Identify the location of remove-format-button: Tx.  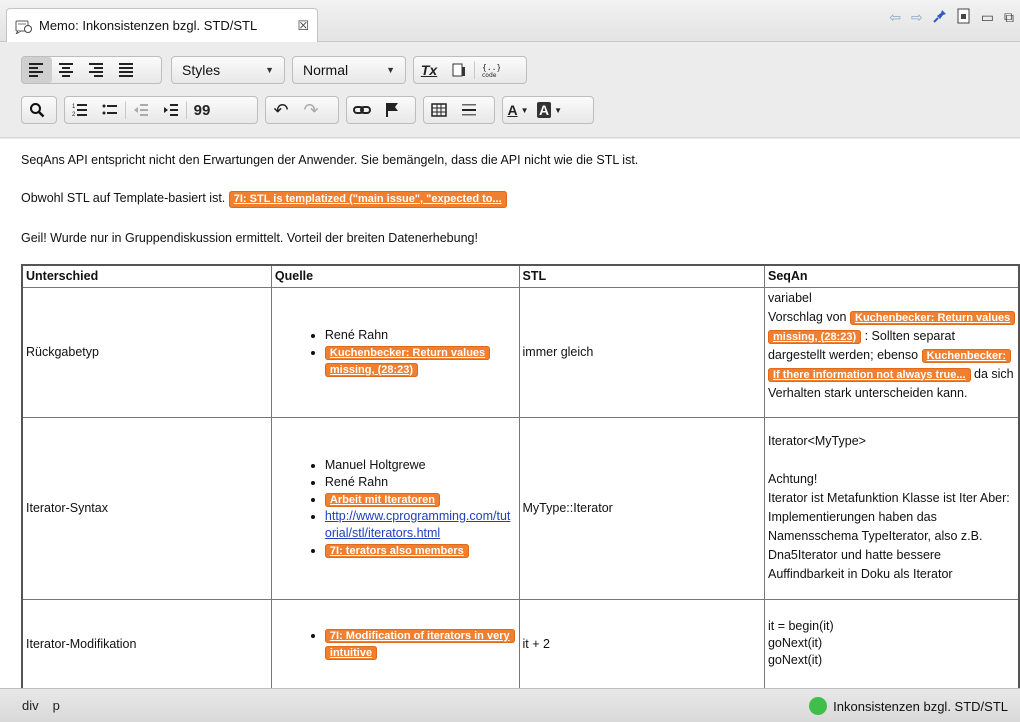
(429, 70).